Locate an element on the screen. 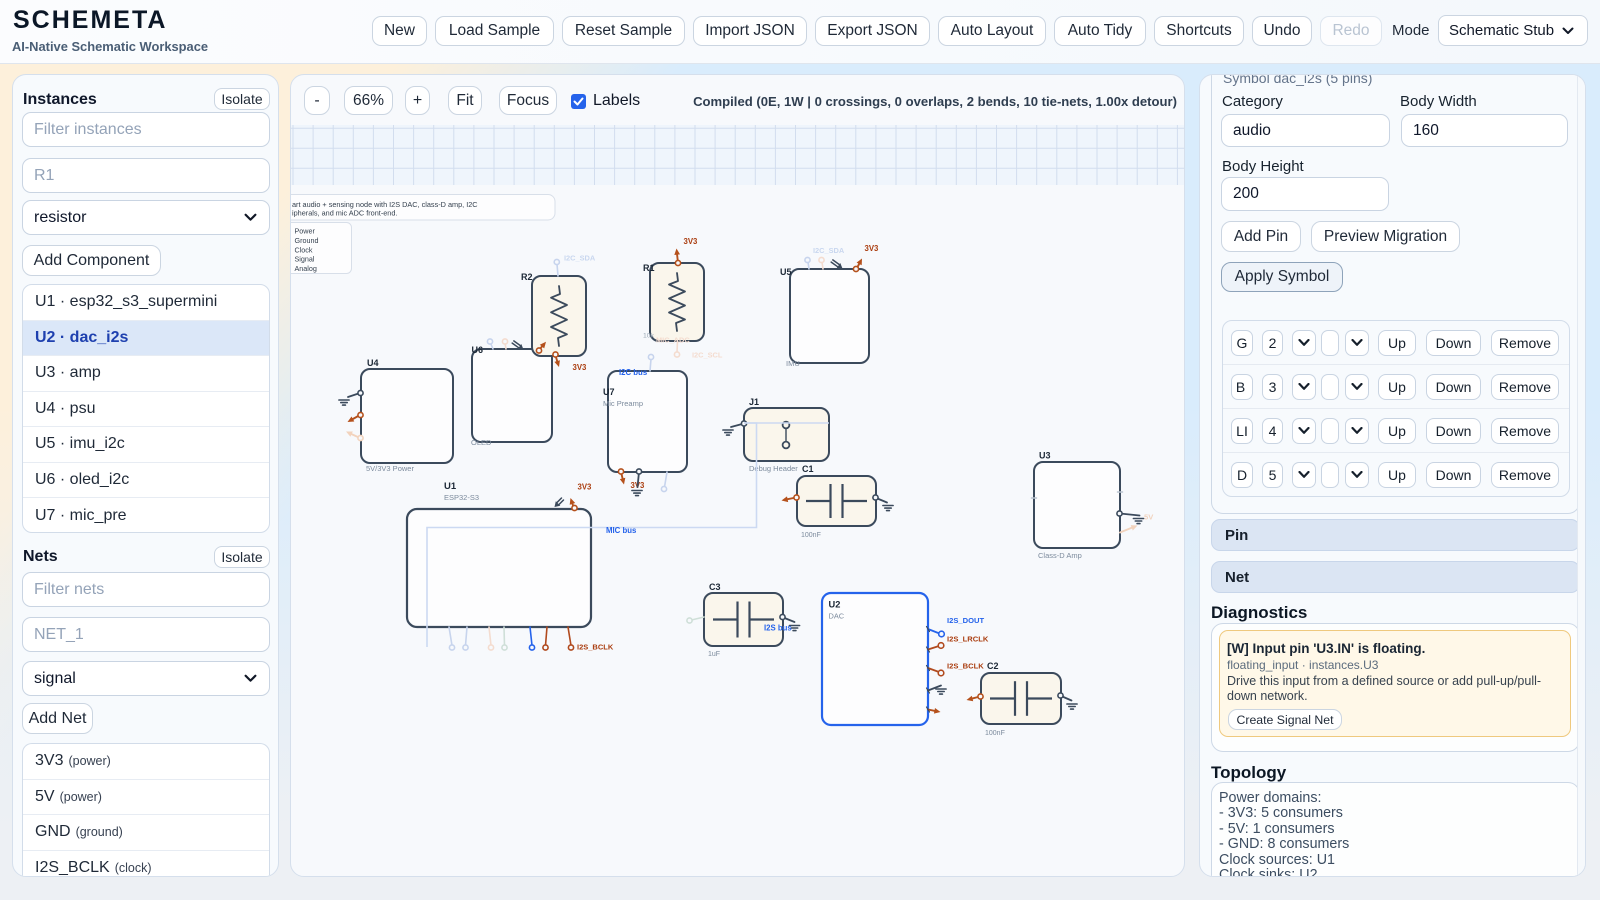 The height and width of the screenshot is (900, 1600). svg-text: C3 is located at coordinates (715, 587).